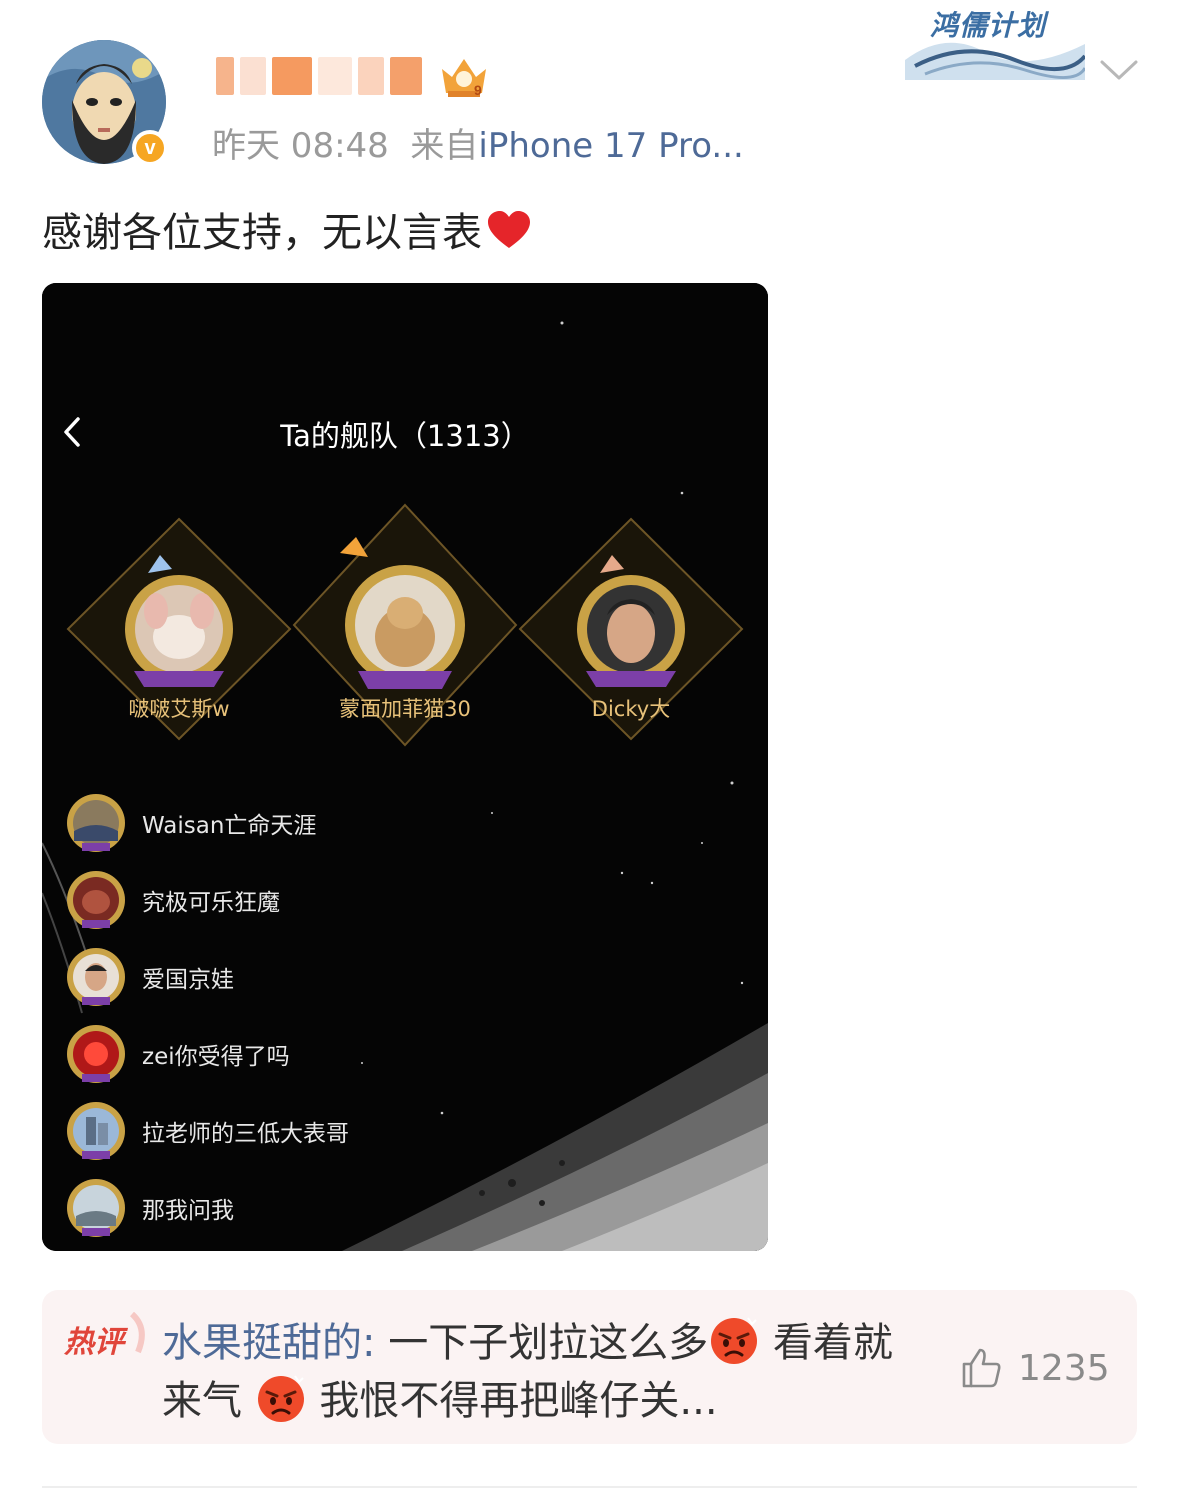 The width and height of the screenshot is (1179, 1494). What do you see at coordinates (216, 1057) in the screenshot?
I see `member-name: zei你受得了吗` at bounding box center [216, 1057].